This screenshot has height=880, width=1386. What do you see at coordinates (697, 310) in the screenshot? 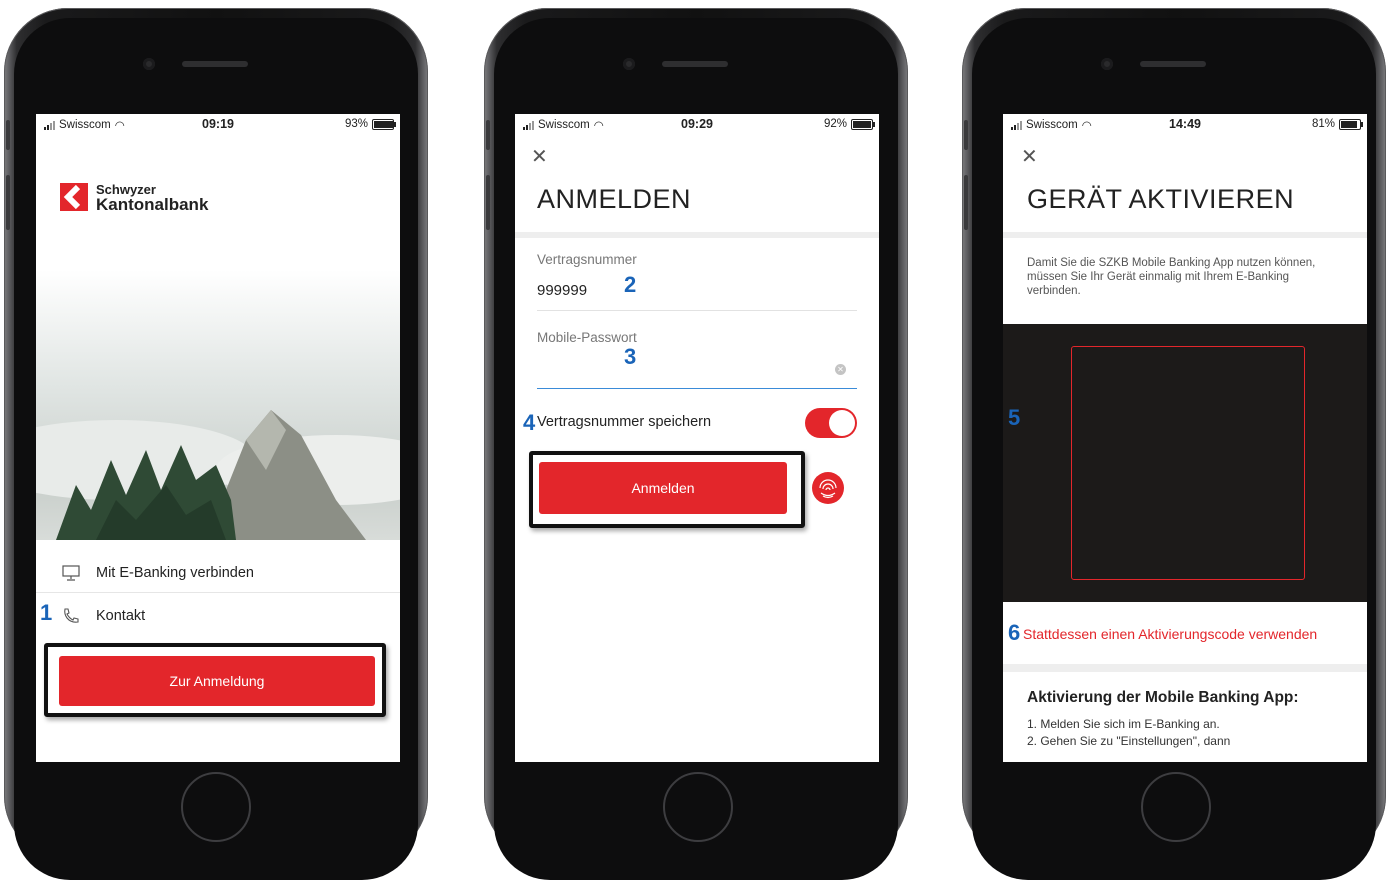
I see `contract-underline` at bounding box center [697, 310].